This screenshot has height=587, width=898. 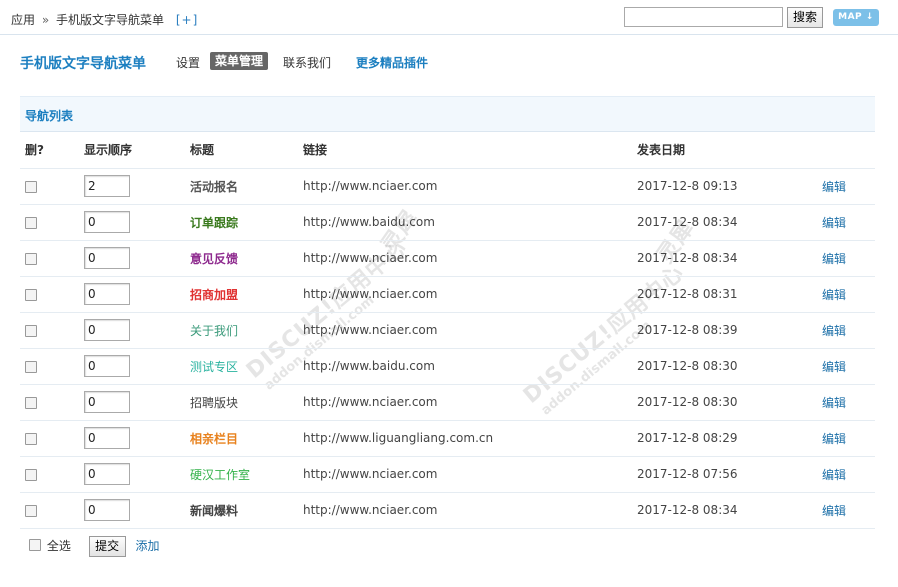 I want to click on tab-menu-management: 菜单管理, so click(x=239, y=61).